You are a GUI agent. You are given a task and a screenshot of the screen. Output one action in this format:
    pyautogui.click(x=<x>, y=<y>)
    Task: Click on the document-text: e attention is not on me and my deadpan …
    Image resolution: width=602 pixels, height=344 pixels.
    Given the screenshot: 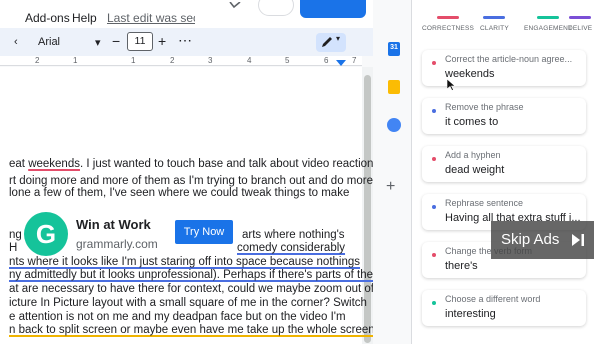 What is the action you would take?
    pyautogui.click(x=177, y=317)
    